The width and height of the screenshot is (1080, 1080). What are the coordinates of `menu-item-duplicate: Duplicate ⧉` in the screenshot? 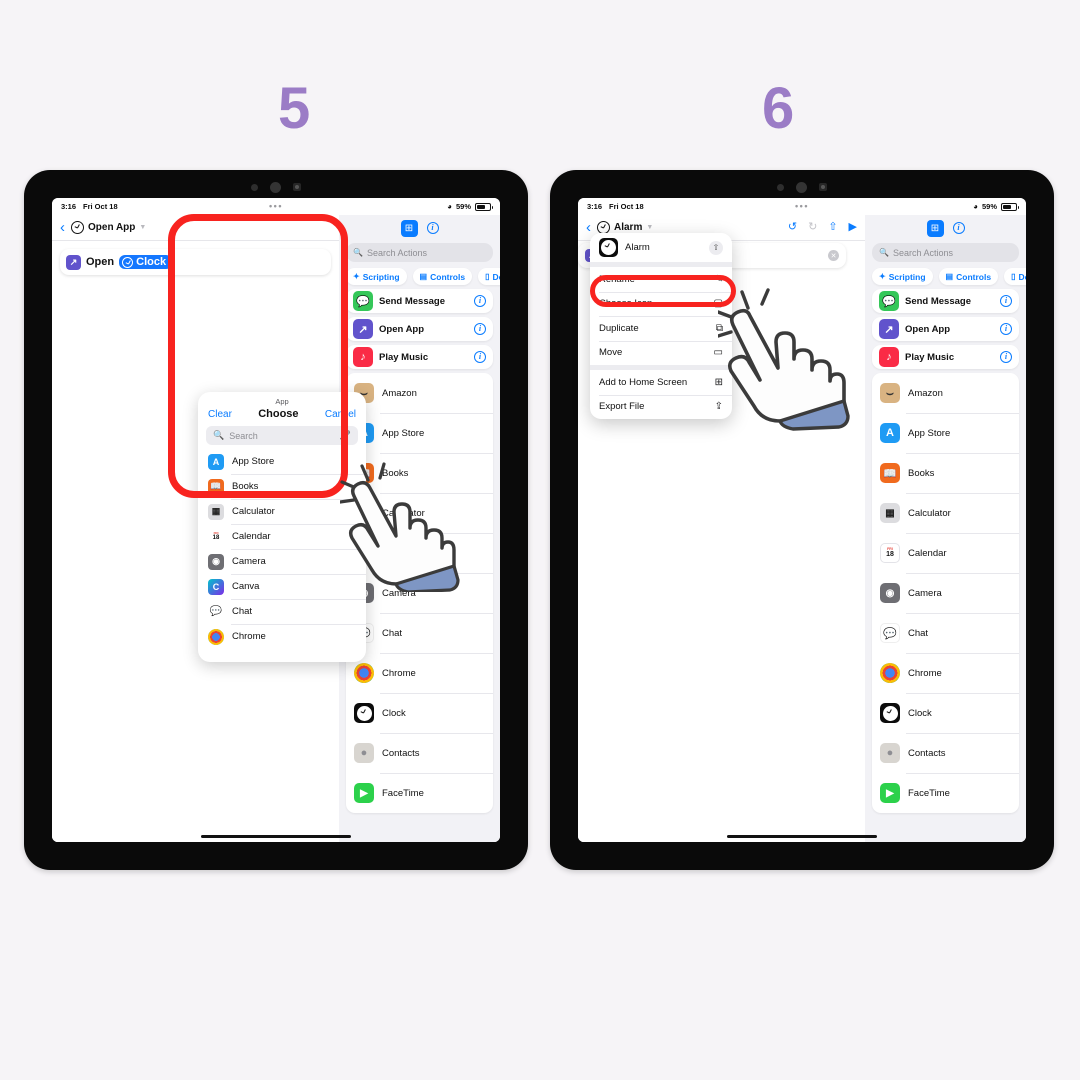 It's located at (661, 328).